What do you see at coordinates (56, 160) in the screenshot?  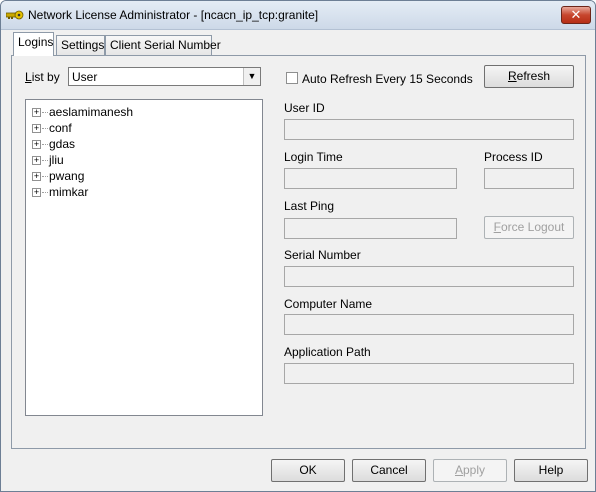 I see `tree-item-label: jliu` at bounding box center [56, 160].